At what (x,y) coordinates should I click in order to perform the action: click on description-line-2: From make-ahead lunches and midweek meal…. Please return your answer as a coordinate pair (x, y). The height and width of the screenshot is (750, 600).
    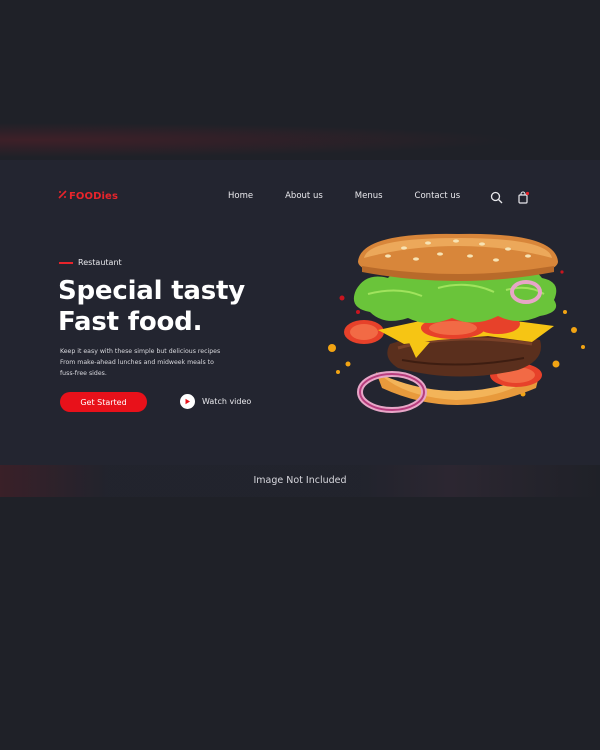
    Looking at the image, I should click on (137, 362).